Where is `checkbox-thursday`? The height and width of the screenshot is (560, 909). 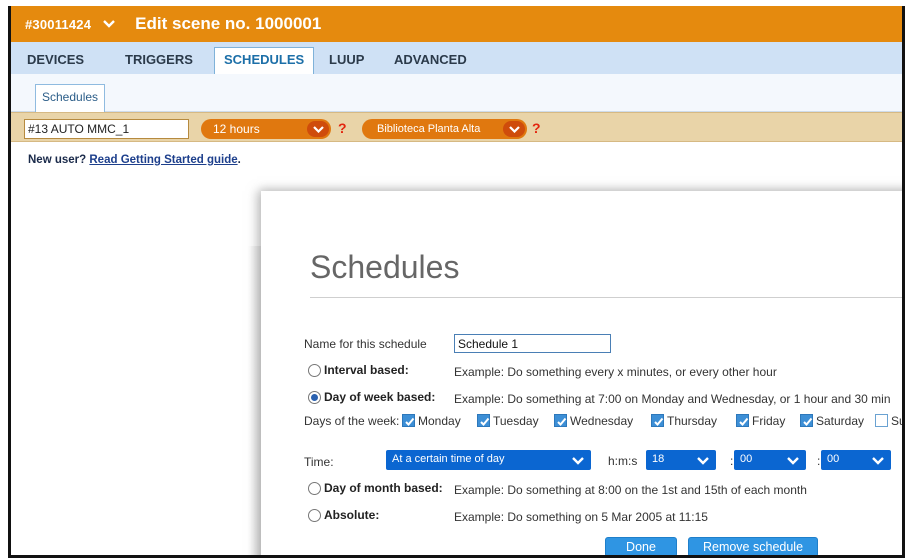
checkbox-thursday is located at coordinates (657, 420).